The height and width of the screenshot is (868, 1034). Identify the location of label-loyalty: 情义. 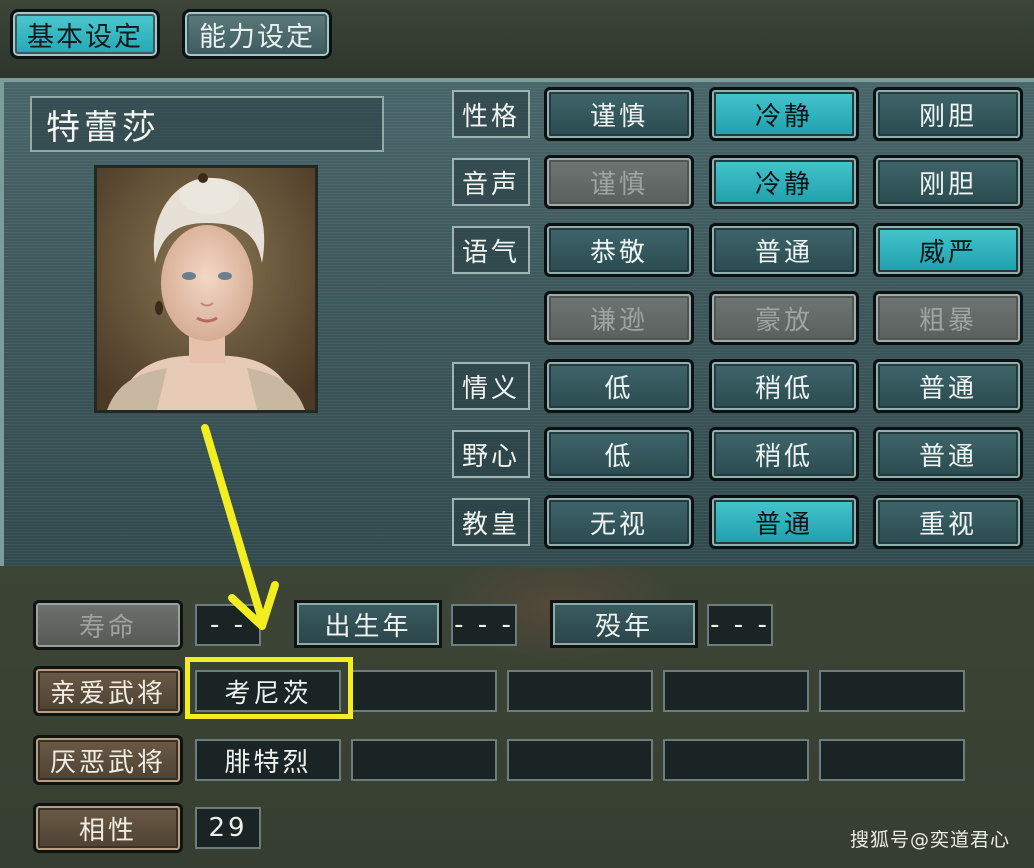
(491, 386).